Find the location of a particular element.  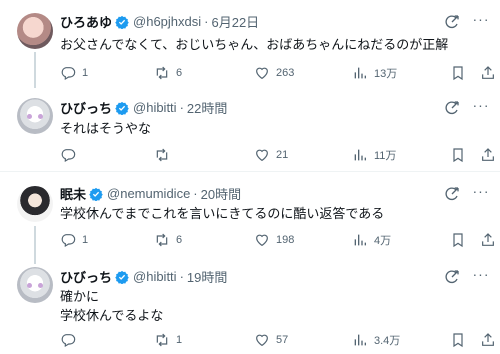

tweet-text: それはそうやな is located at coordinates (105, 128).